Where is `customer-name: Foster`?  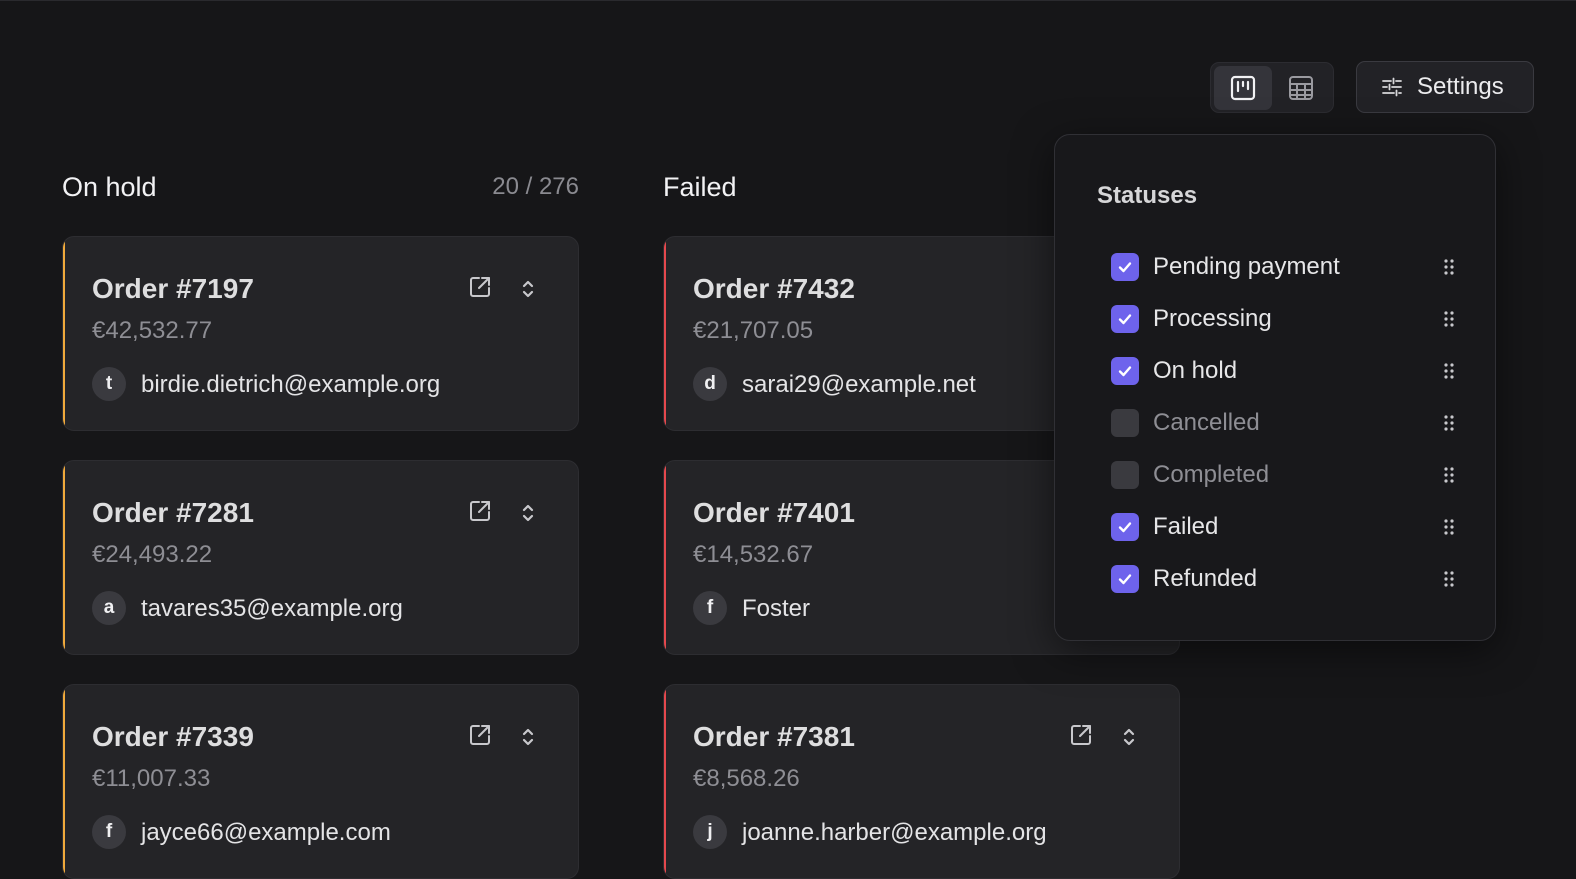
customer-name: Foster is located at coordinates (776, 608).